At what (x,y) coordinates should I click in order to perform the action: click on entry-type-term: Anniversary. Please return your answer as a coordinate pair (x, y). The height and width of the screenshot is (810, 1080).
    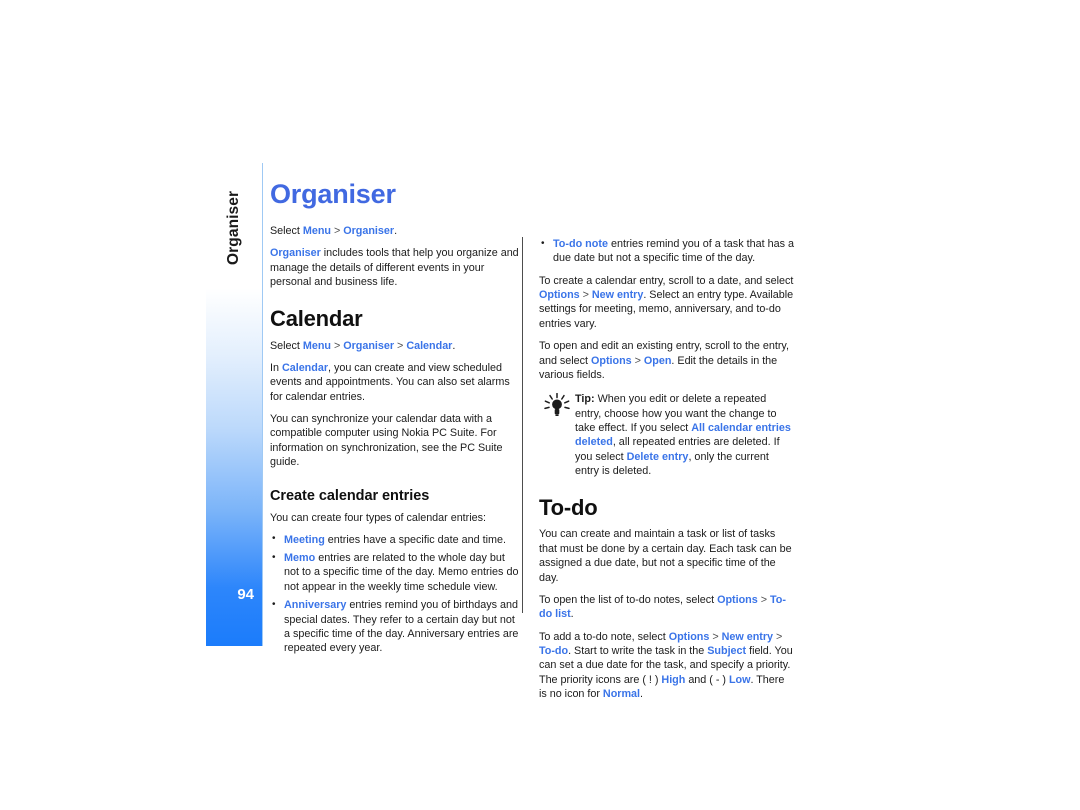
    Looking at the image, I should click on (315, 605).